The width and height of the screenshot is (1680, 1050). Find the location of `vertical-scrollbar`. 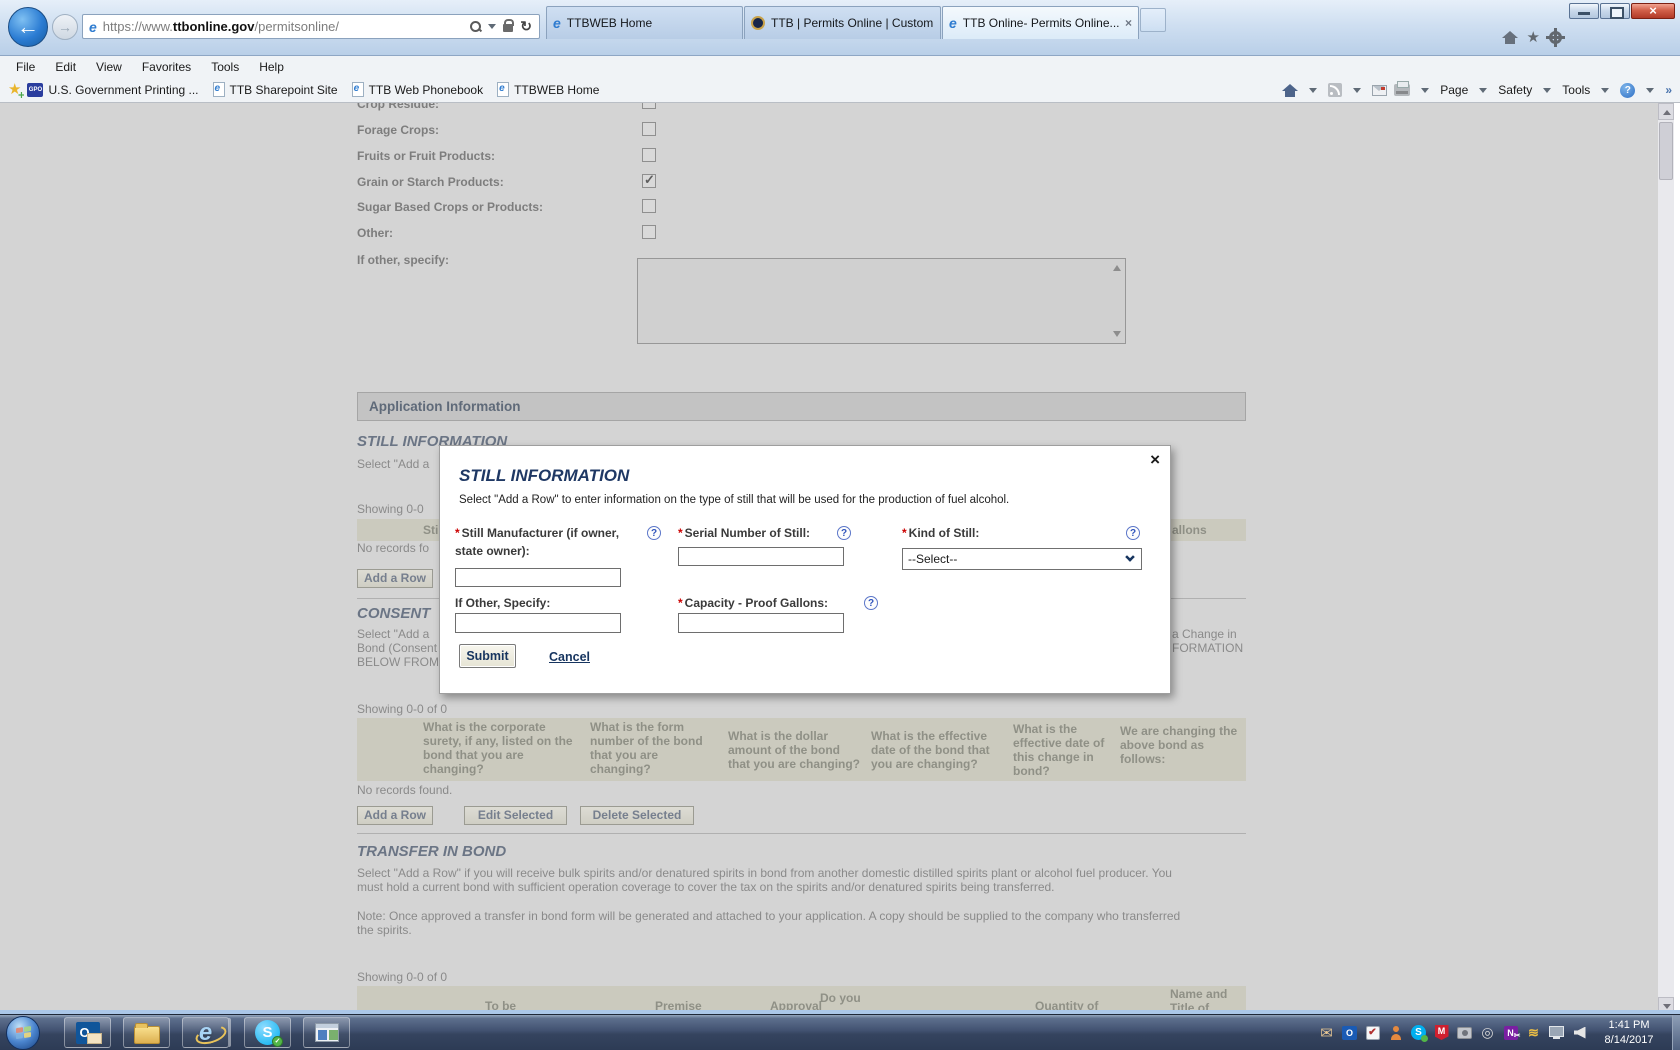

vertical-scrollbar is located at coordinates (1666, 558).